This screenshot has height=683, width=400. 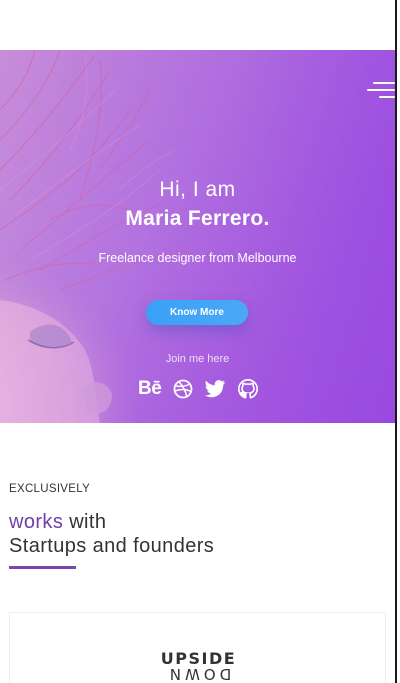 I want to click on section-title-accent: works, so click(x=36, y=522).